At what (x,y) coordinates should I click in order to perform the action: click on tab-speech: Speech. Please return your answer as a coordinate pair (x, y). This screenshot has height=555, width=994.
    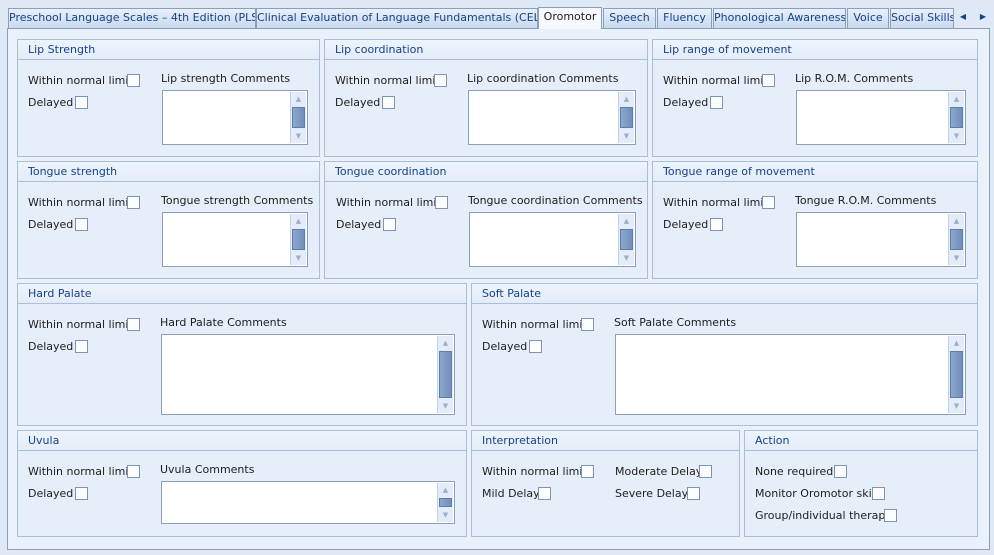
    Looking at the image, I should click on (629, 18).